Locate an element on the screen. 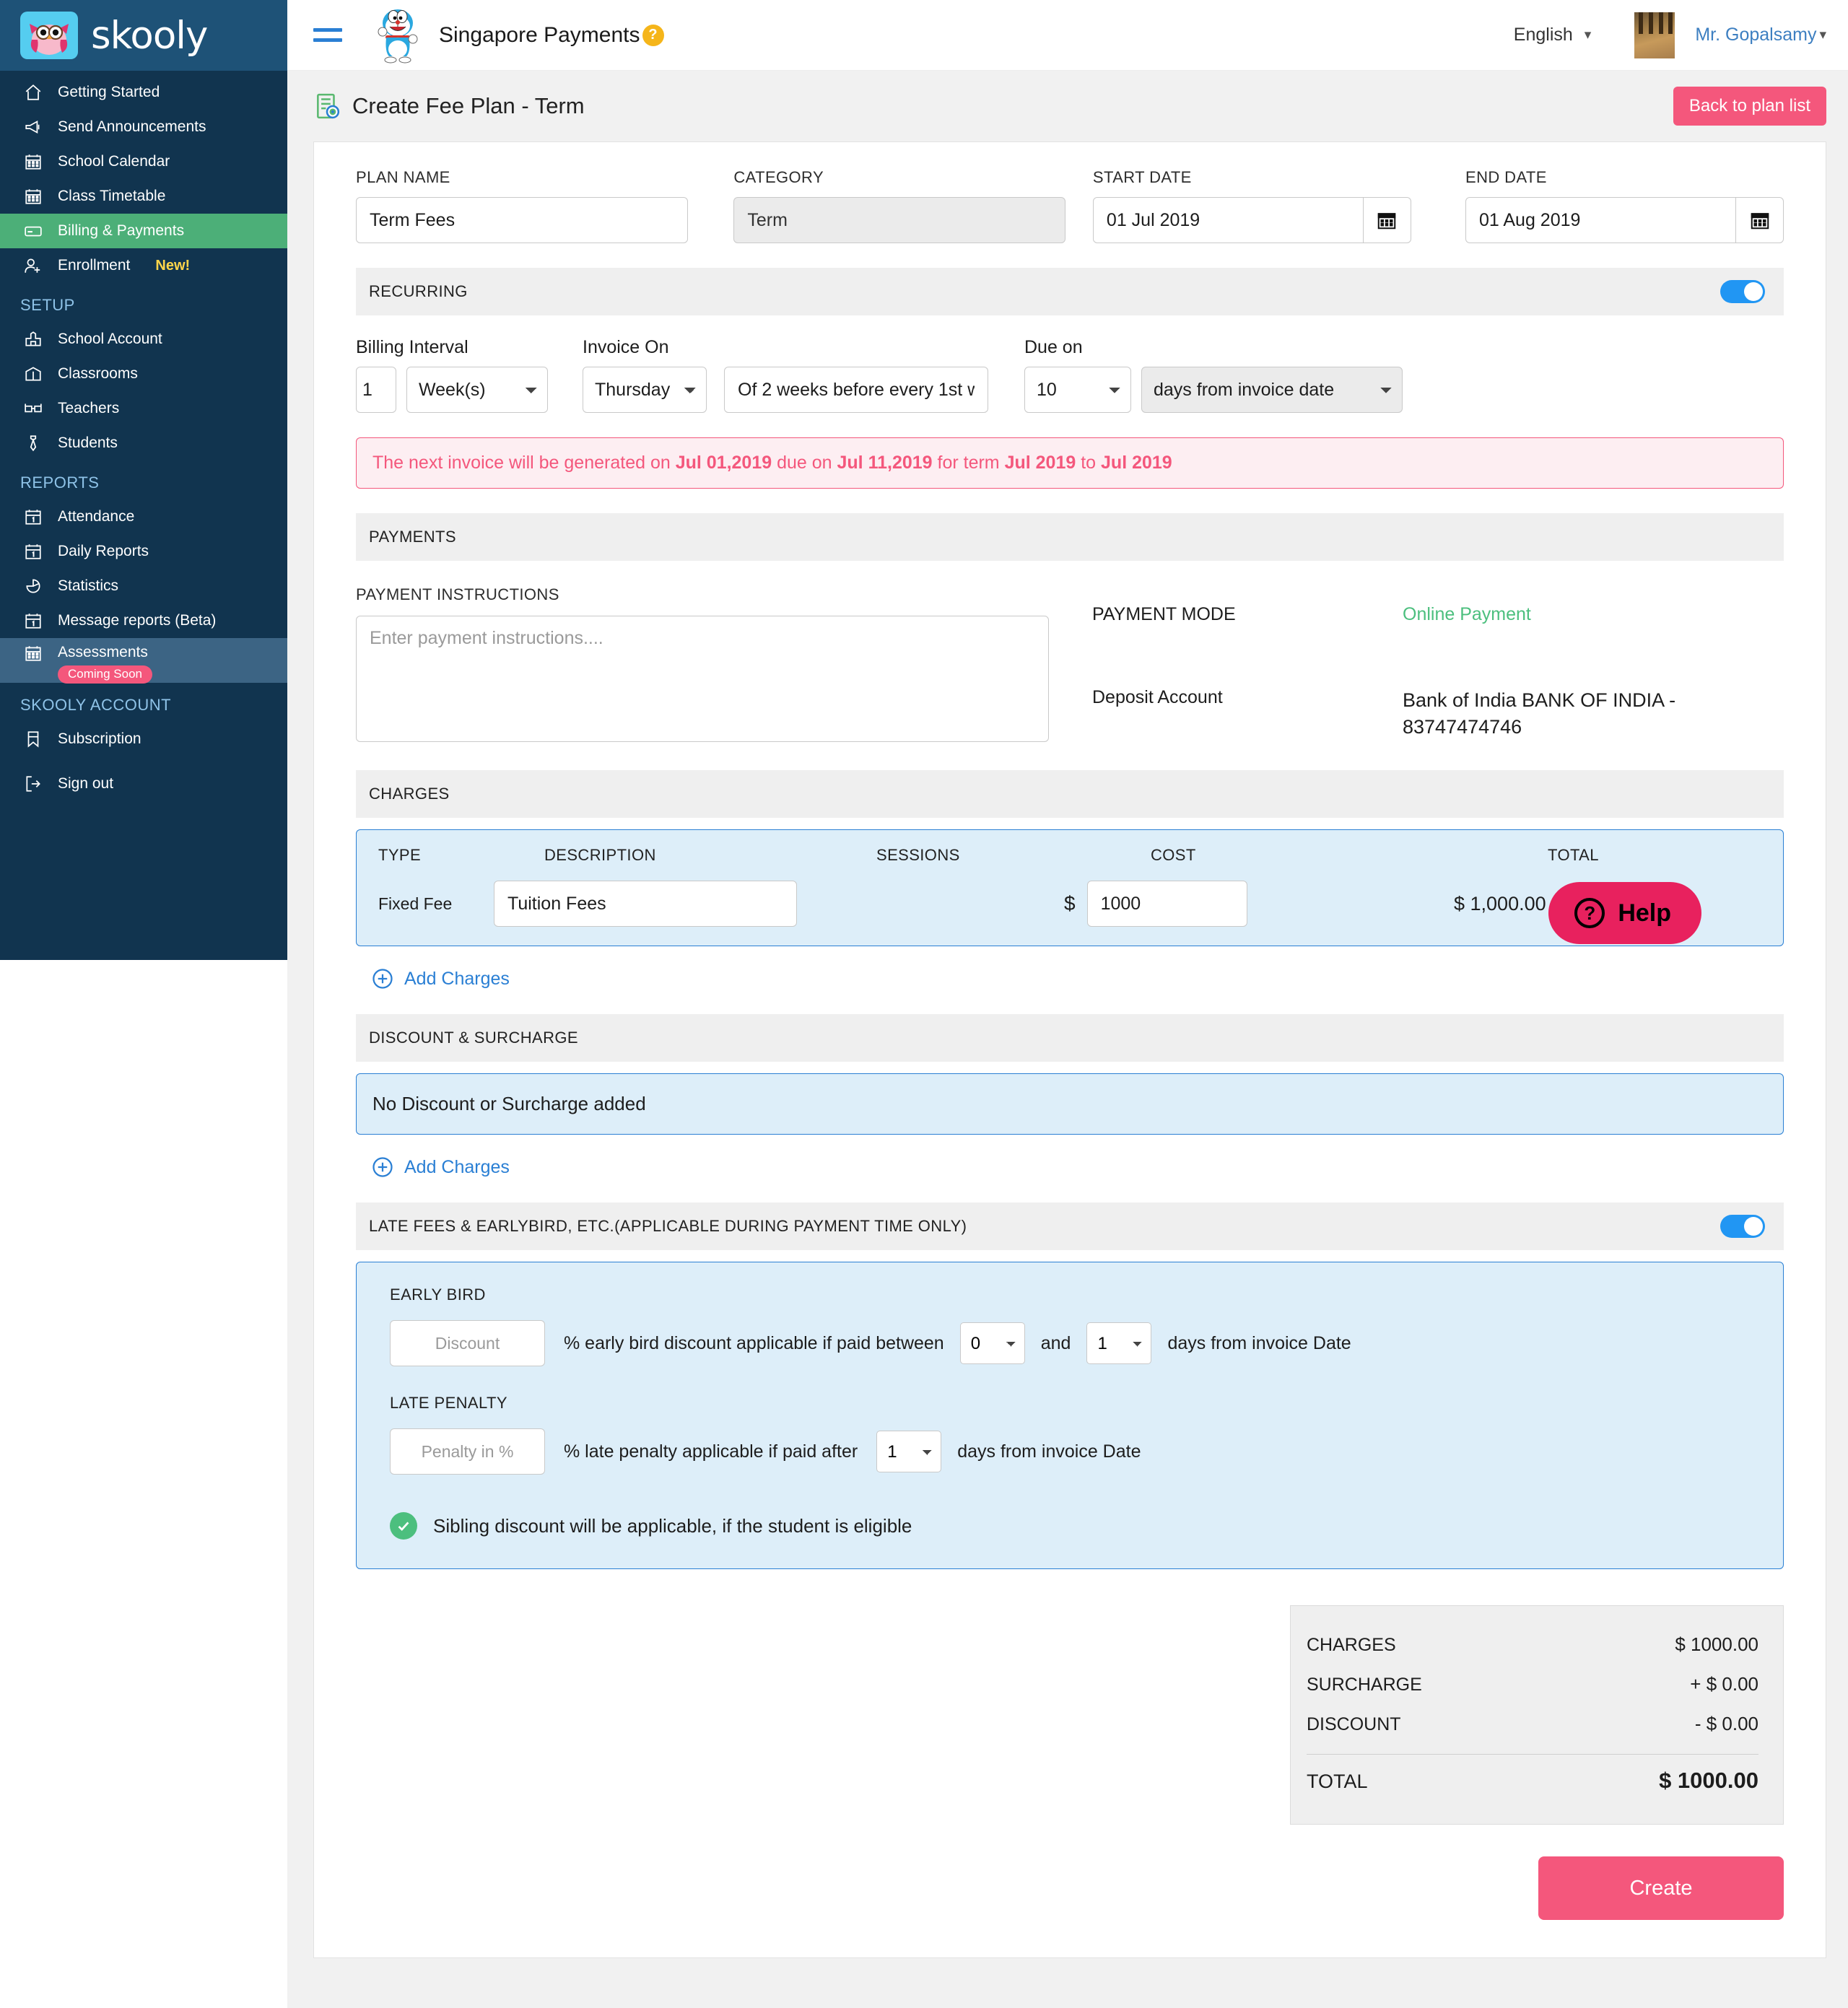  sidebar-item-school-account: School Account is located at coordinates (143, 340).